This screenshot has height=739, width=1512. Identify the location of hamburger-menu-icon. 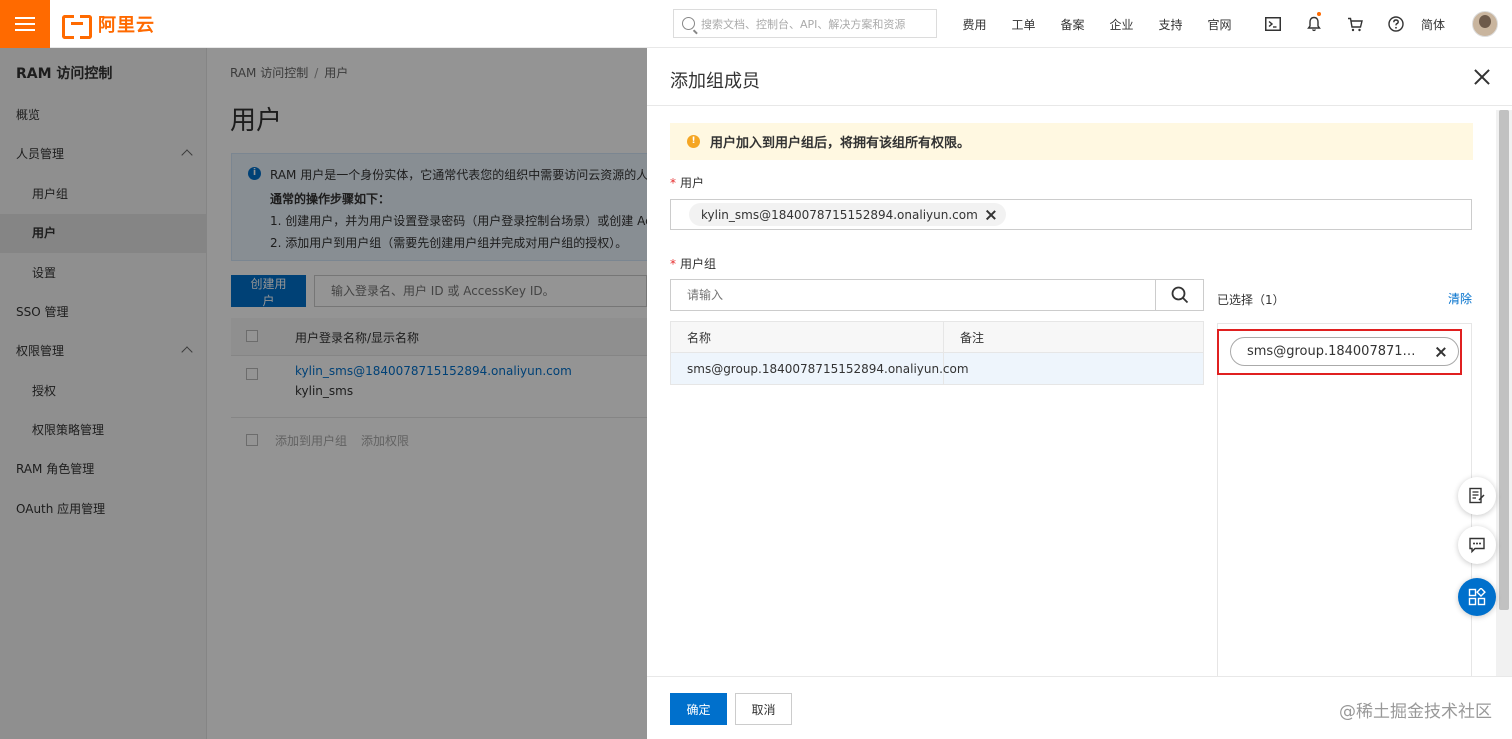
(25, 24).